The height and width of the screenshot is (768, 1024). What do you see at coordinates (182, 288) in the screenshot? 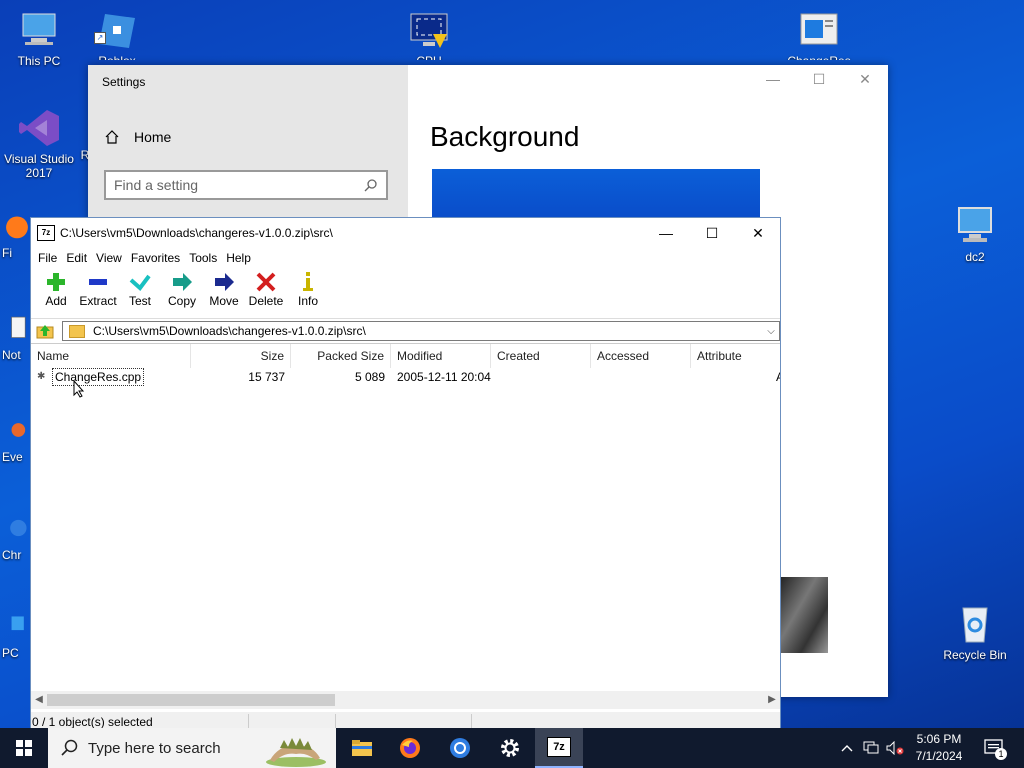
I see `copy-button: Copy` at bounding box center [182, 288].